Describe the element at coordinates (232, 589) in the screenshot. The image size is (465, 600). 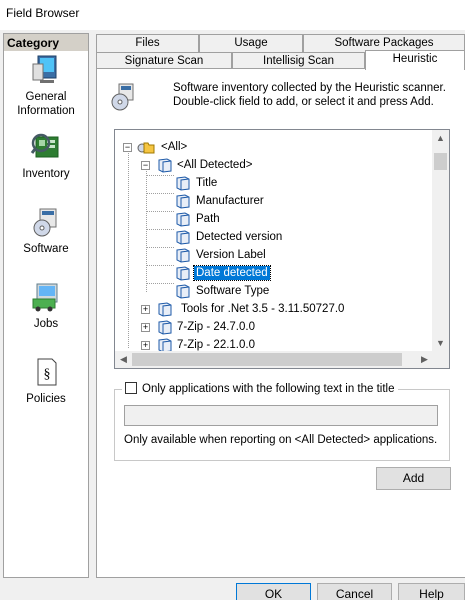
I see `dialog-button-bar` at that location.